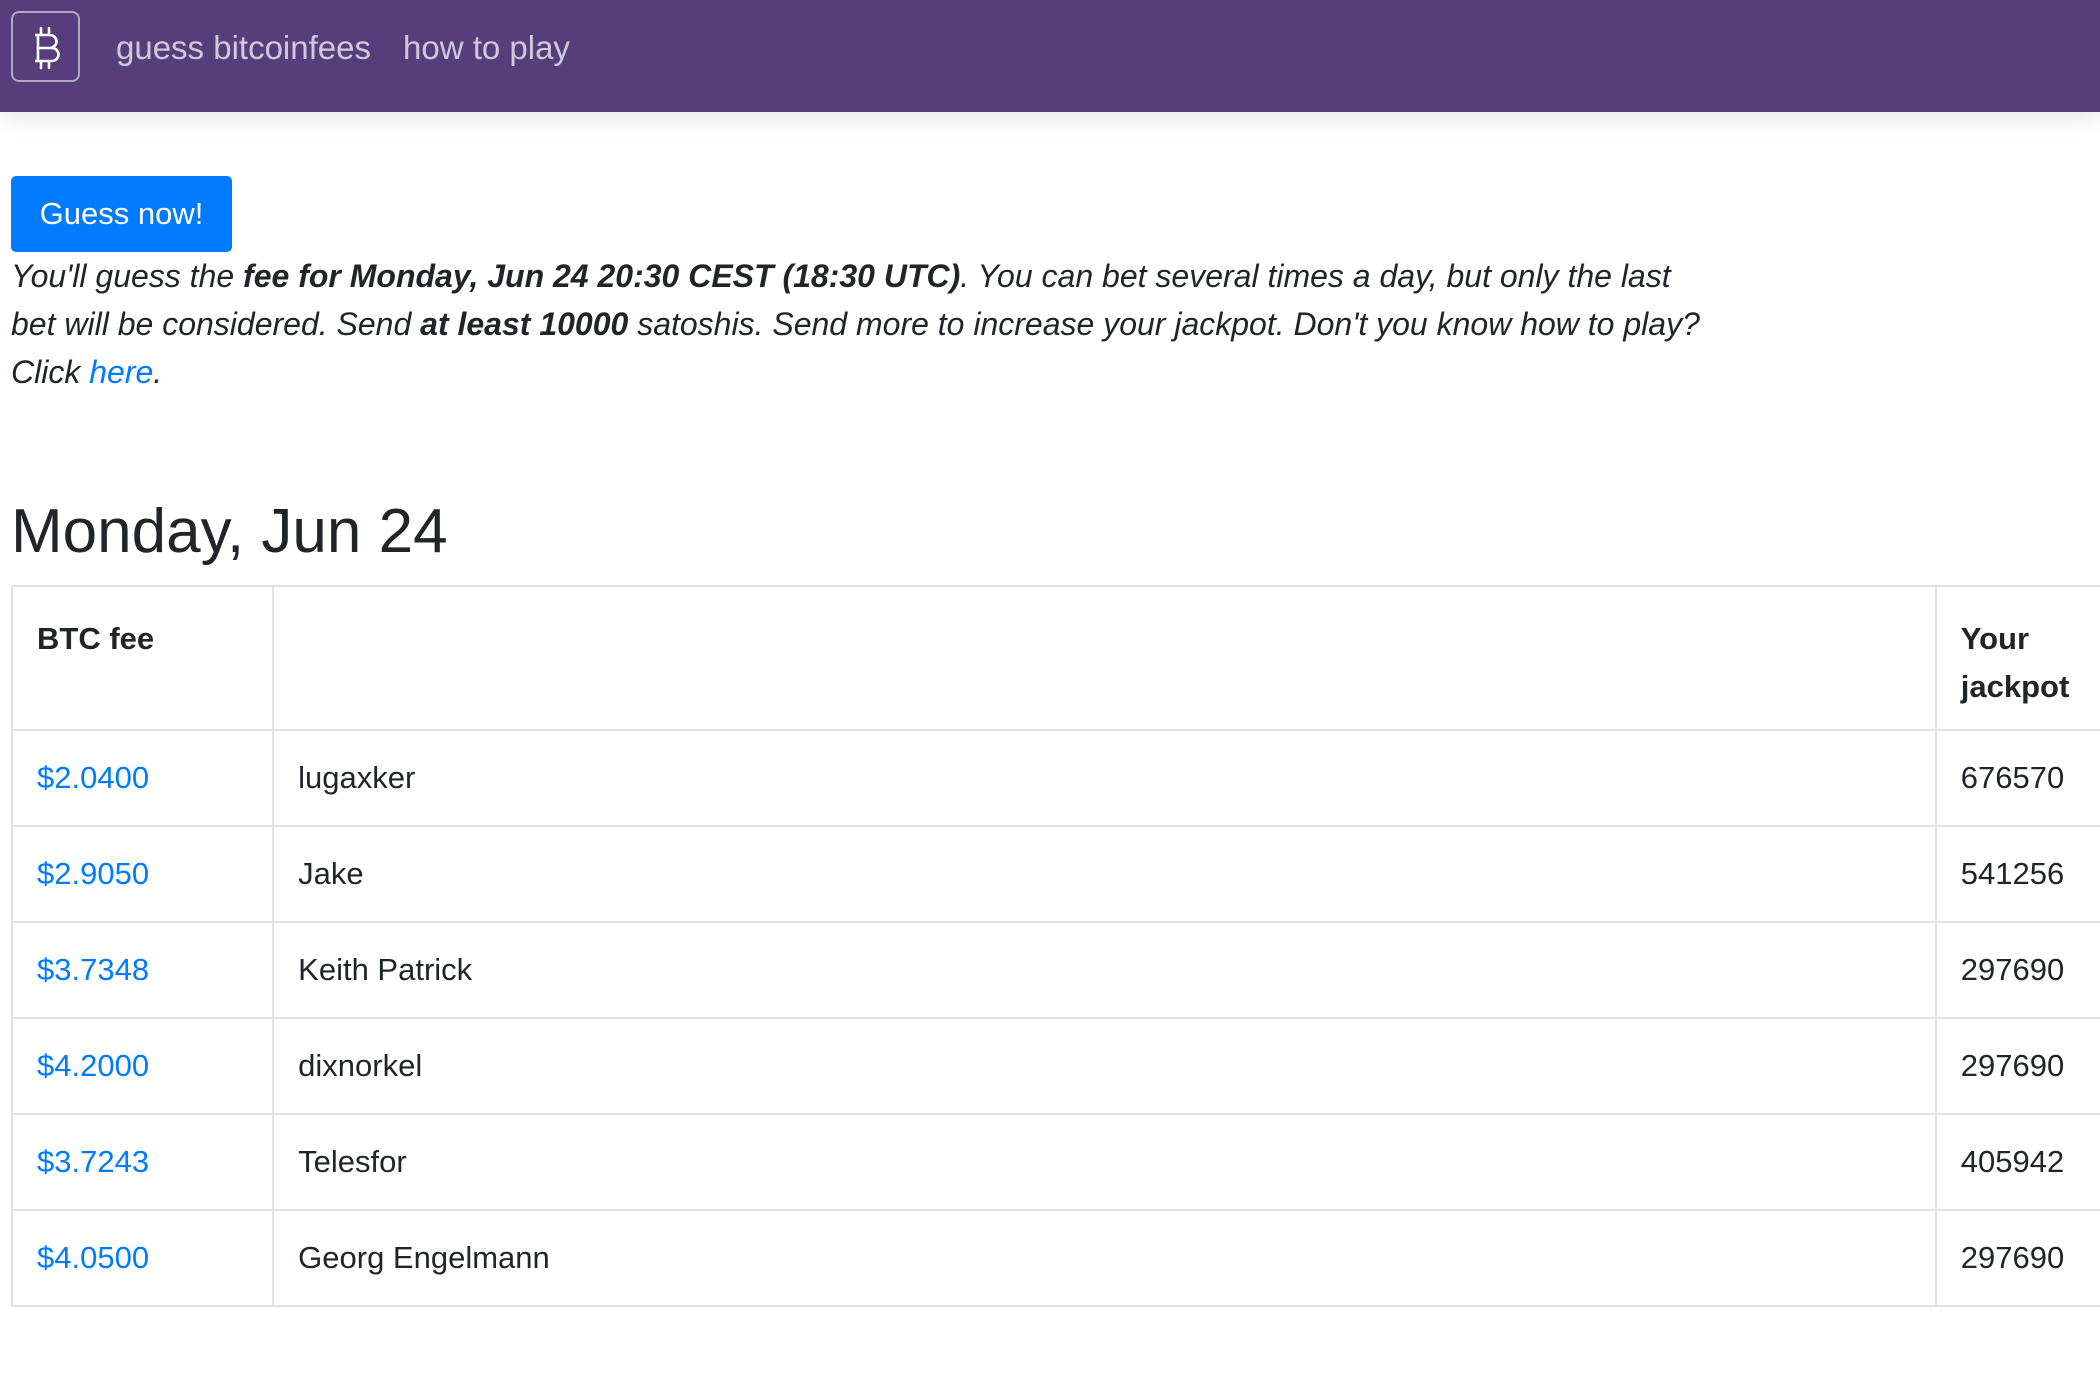 Image resolution: width=2100 pixels, height=1400 pixels. I want to click on fee-cell: $4.0500, so click(142, 1258).